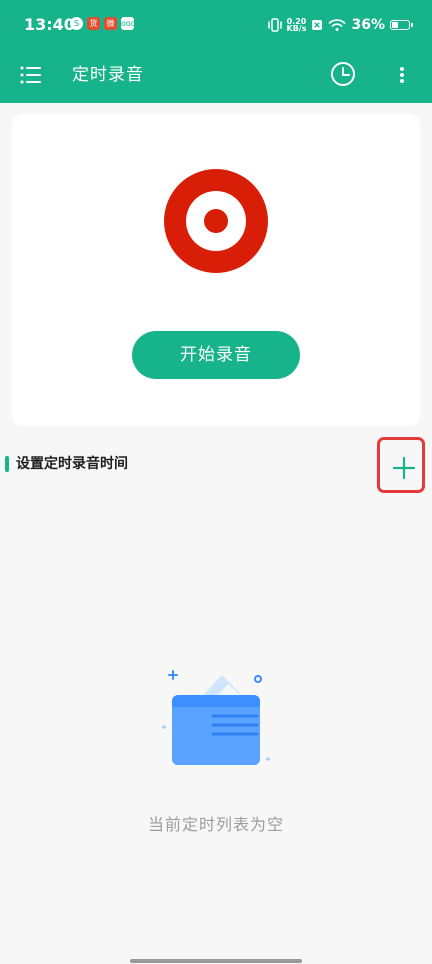 The image size is (432, 964). What do you see at coordinates (401, 25) in the screenshot?
I see `battery-icon` at bounding box center [401, 25].